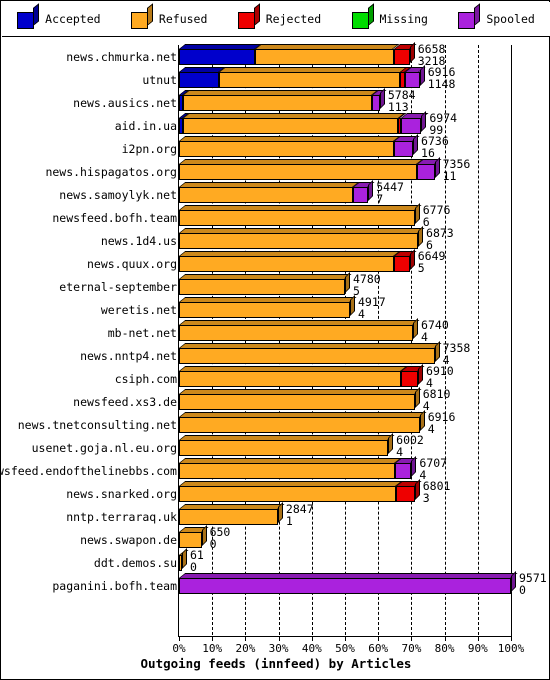  What do you see at coordinates (405, 494) in the screenshot?
I see `bar-segment-rejected` at bounding box center [405, 494].